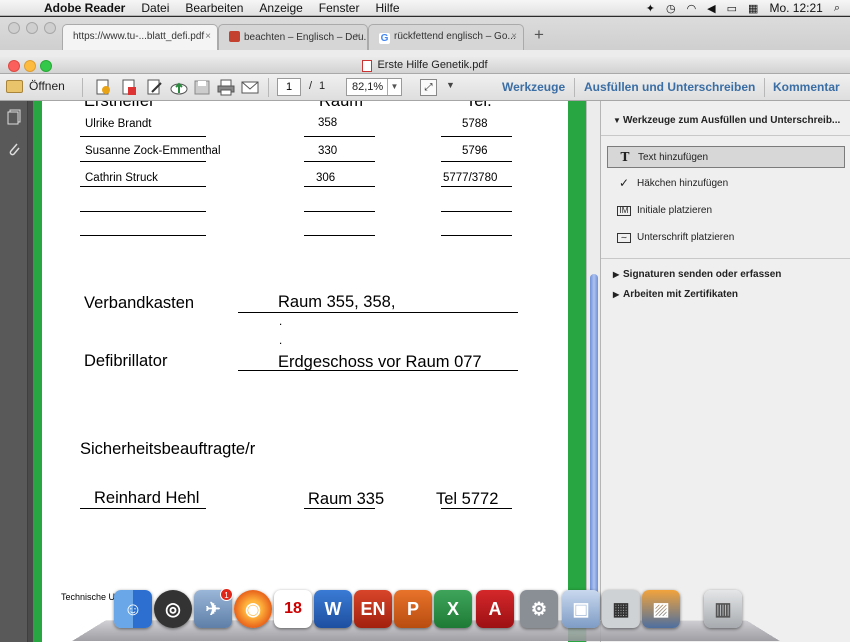  I want to click on place-initials-tool: IM Initiale platzieren, so click(726, 211).